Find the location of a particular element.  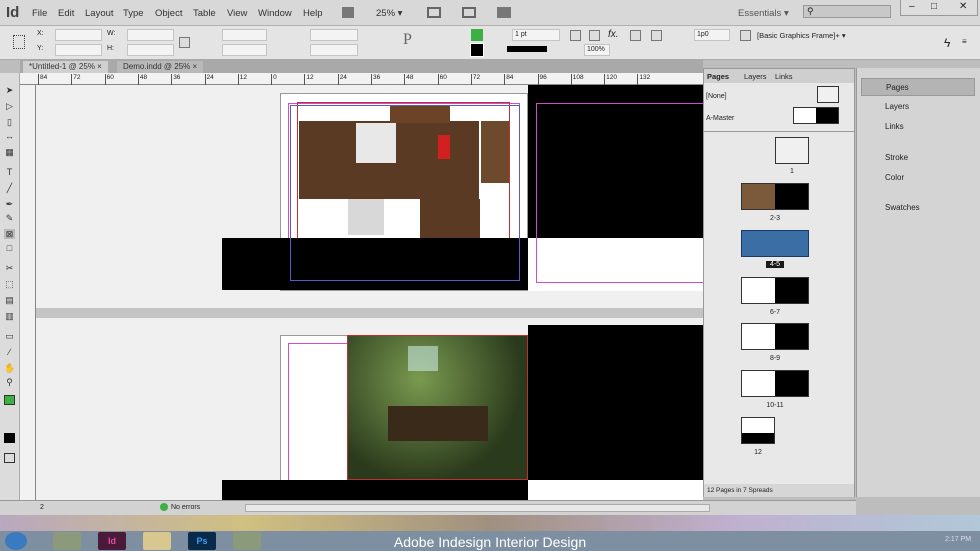

maximize-button: □ is located at coordinates (934, 6).